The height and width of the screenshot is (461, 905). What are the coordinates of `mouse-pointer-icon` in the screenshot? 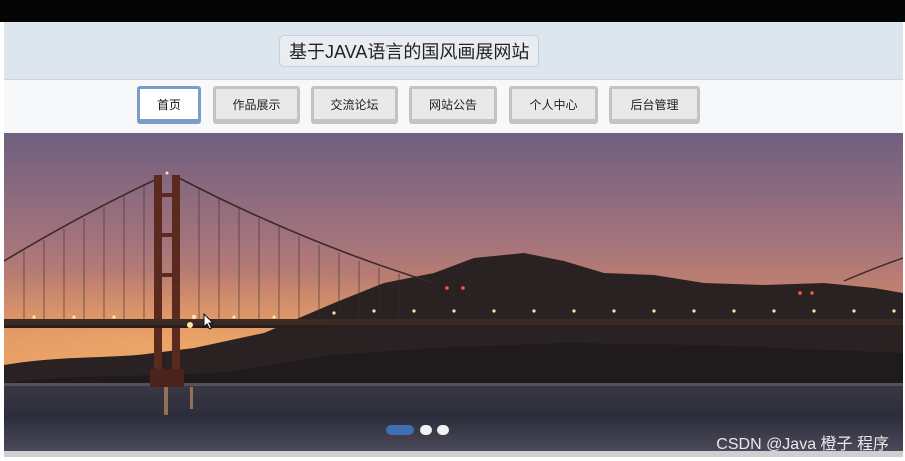 It's located at (209, 321).